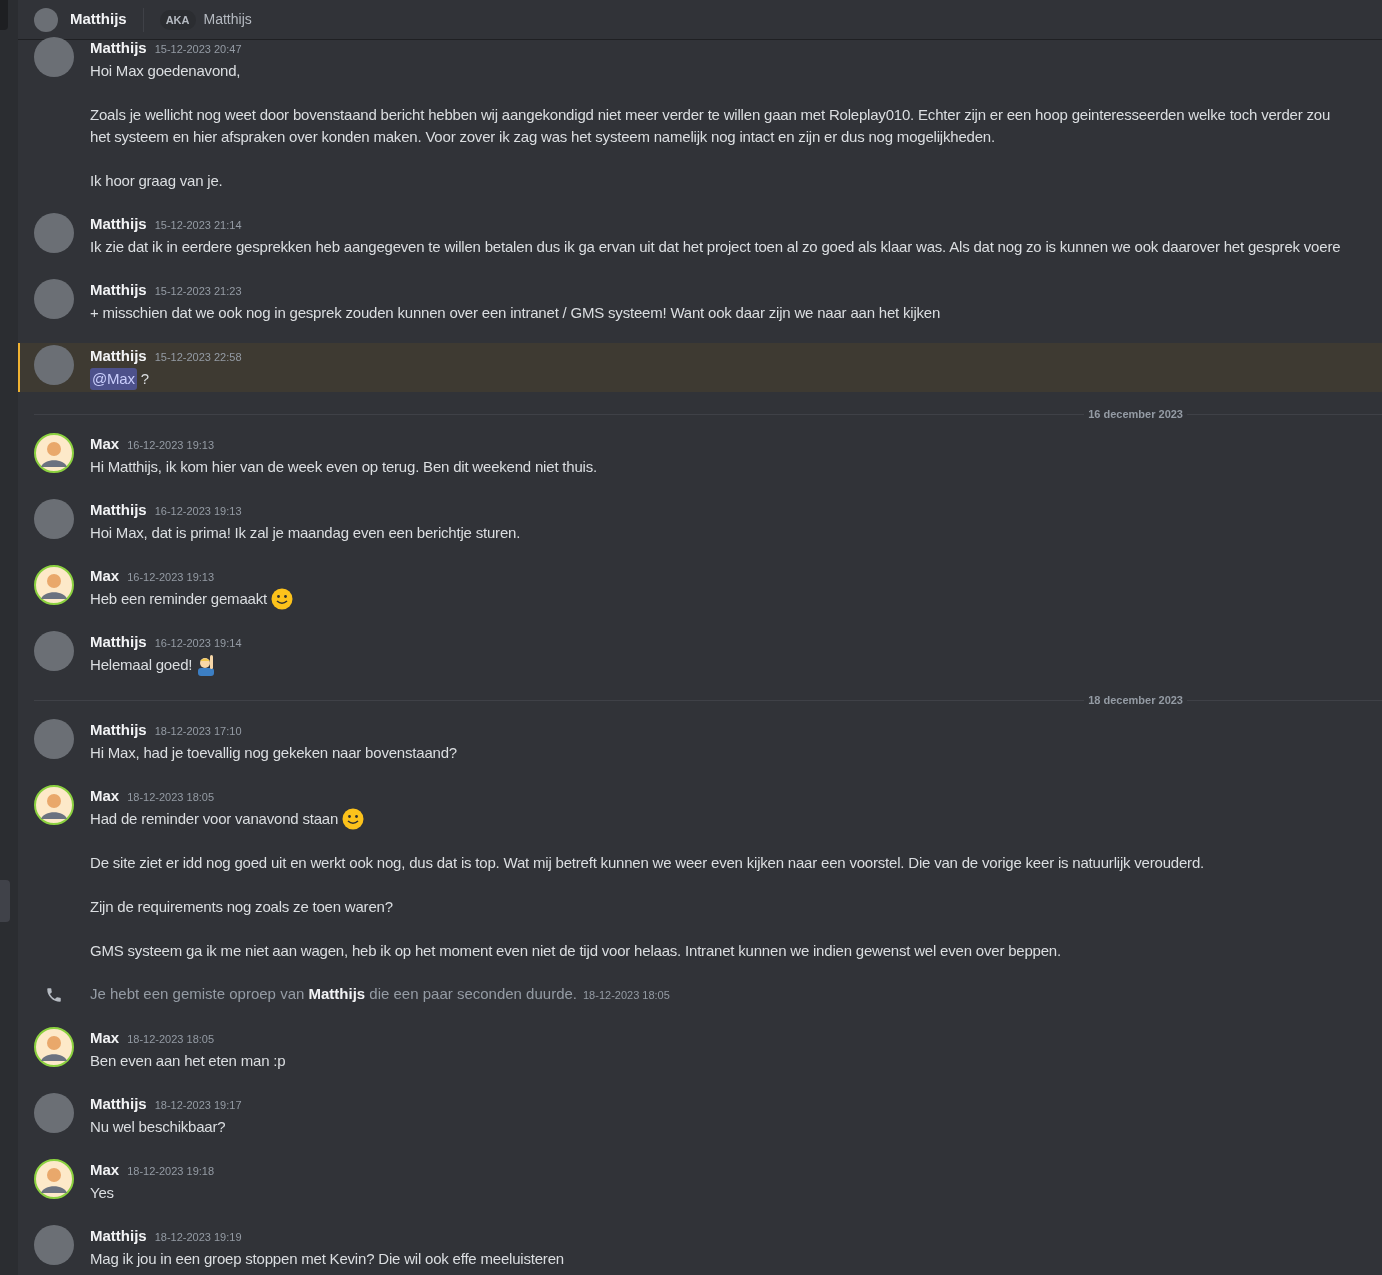 Image resolution: width=1382 pixels, height=1275 pixels. I want to click on date-divider-label: 18 december 2023, so click(1135, 700).